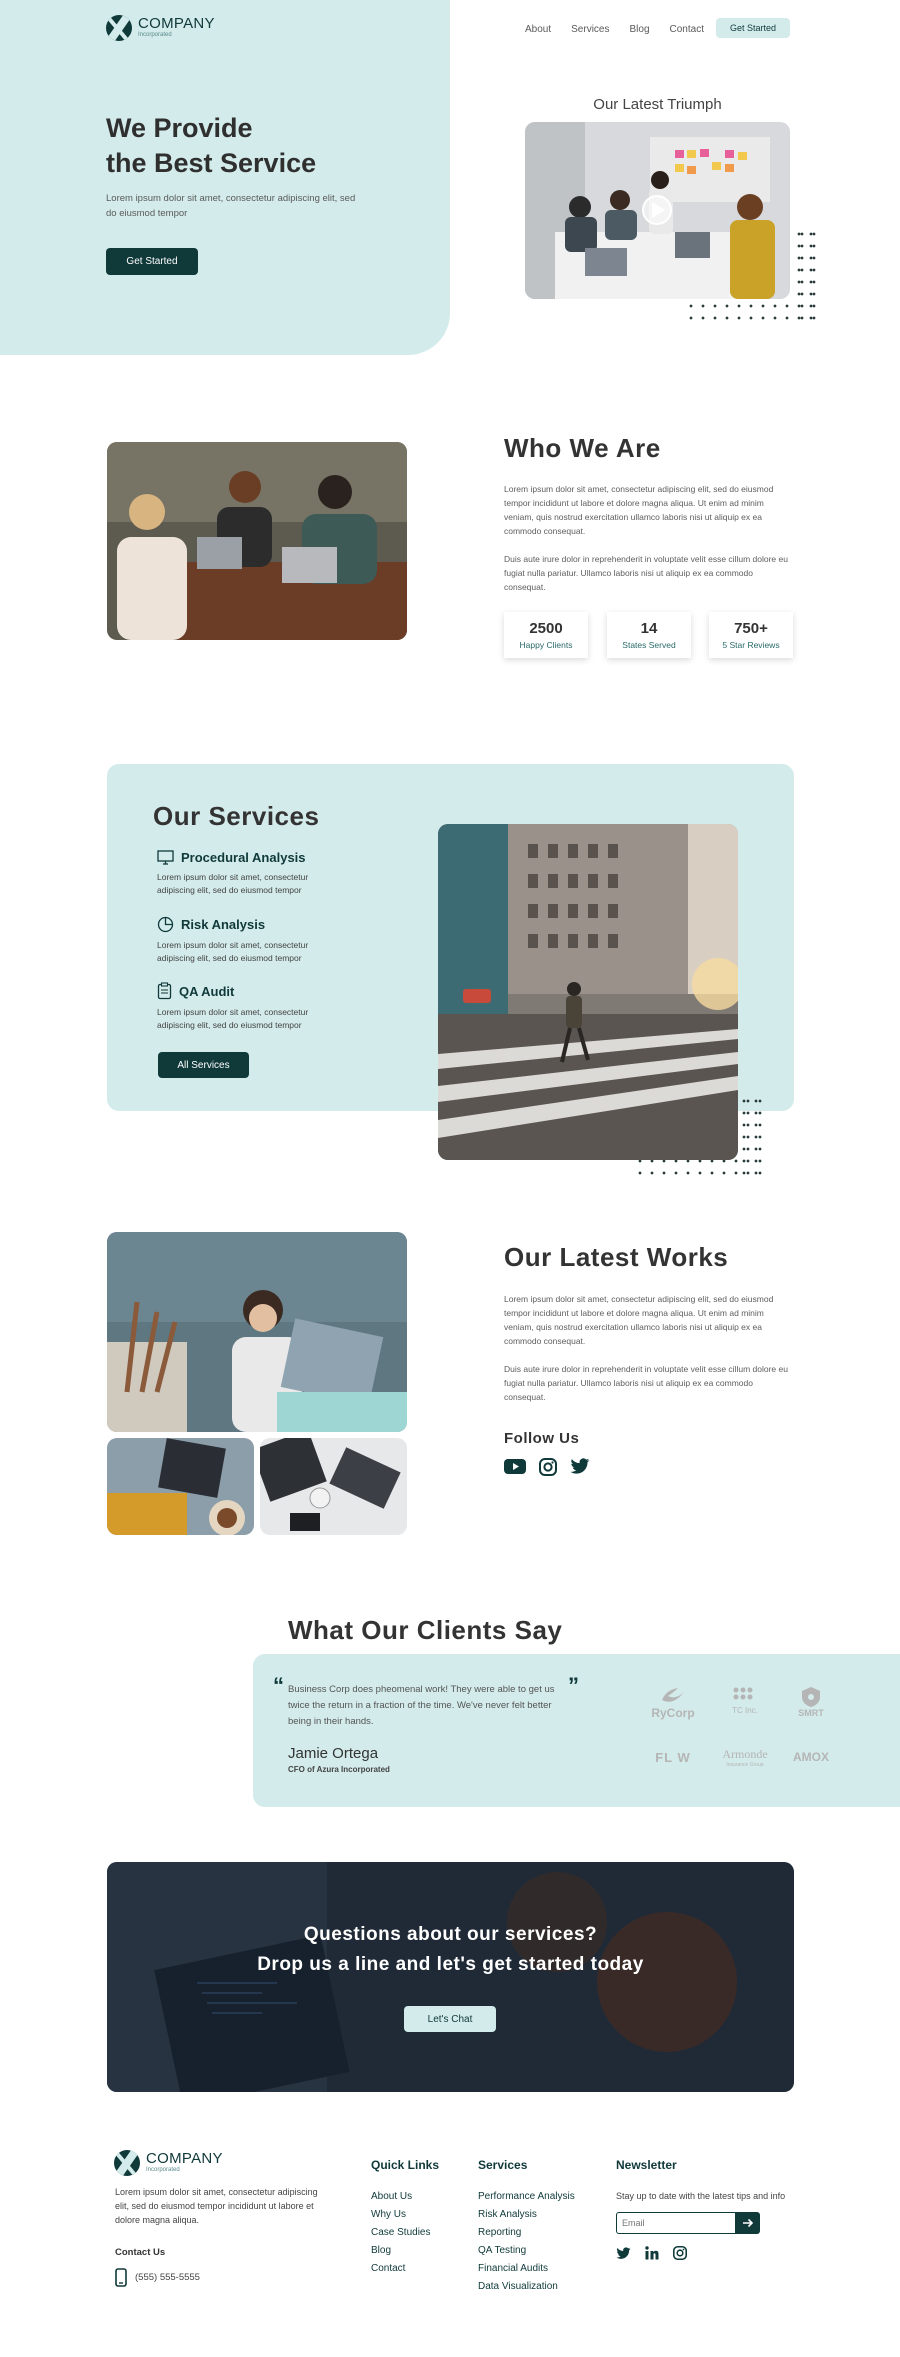  What do you see at coordinates (745, 1754) in the screenshot?
I see `client-logo-name: Armonde` at bounding box center [745, 1754].